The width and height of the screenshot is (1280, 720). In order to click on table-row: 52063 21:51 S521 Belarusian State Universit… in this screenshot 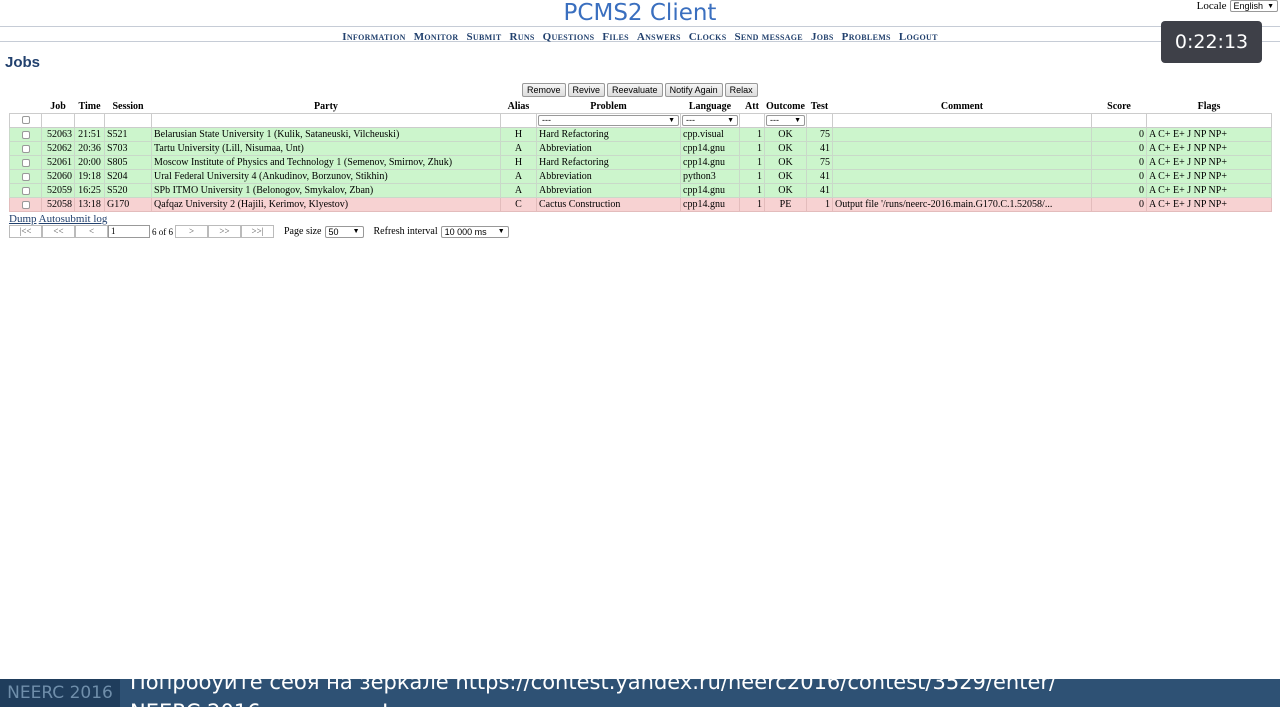, I will do `click(640, 134)`.